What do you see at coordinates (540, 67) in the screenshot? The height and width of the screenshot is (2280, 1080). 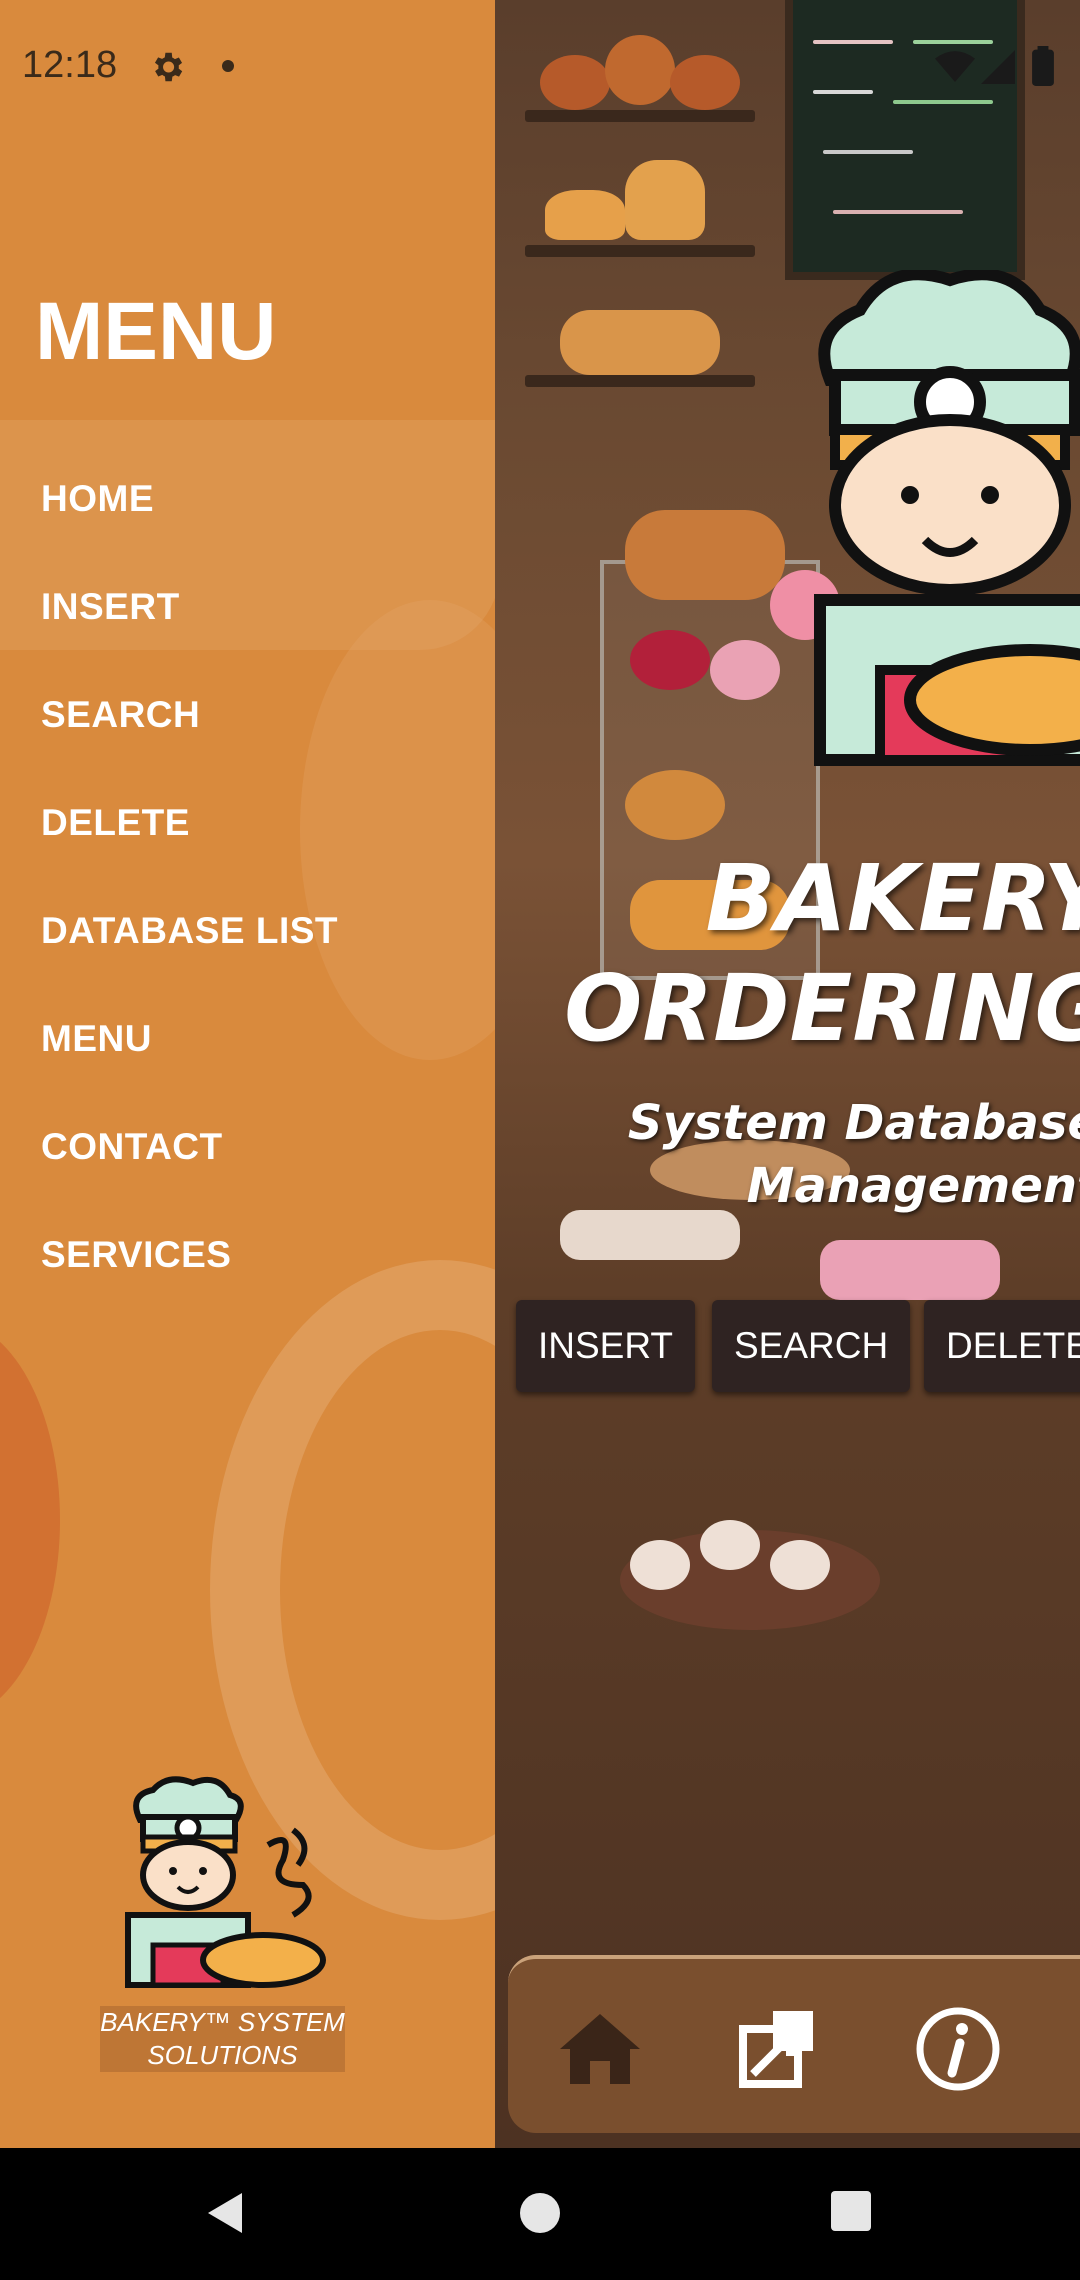 I see `status-bar: 12:18` at bounding box center [540, 67].